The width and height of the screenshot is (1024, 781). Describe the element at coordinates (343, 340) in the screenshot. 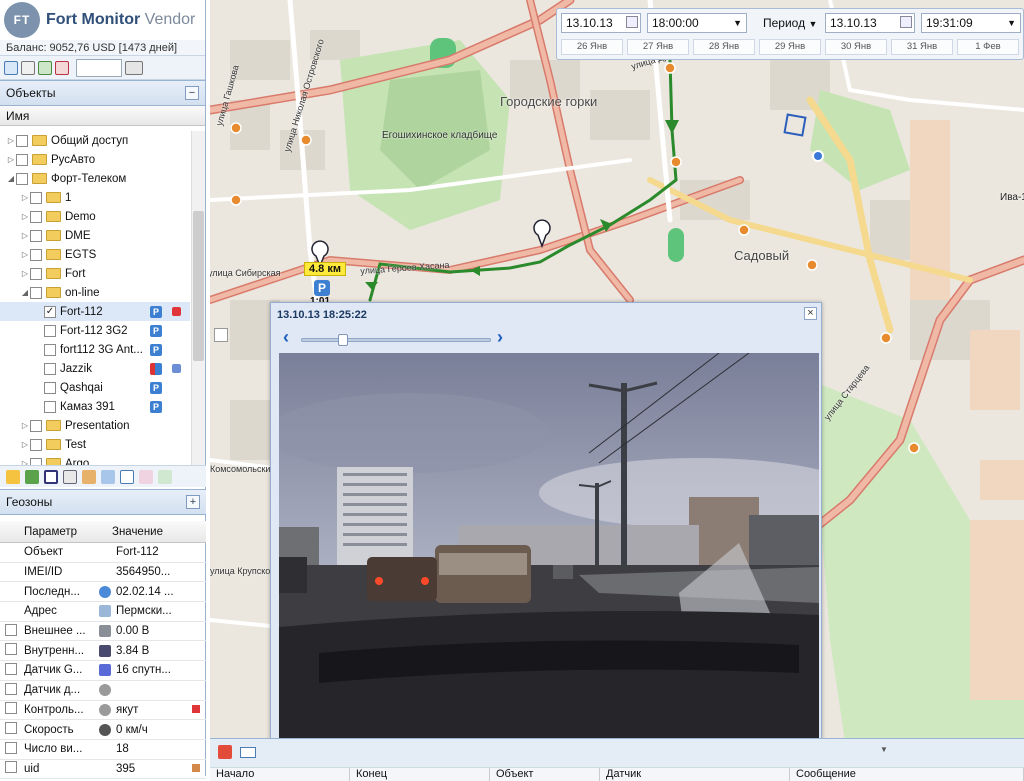

I see `slider-thumb` at that location.